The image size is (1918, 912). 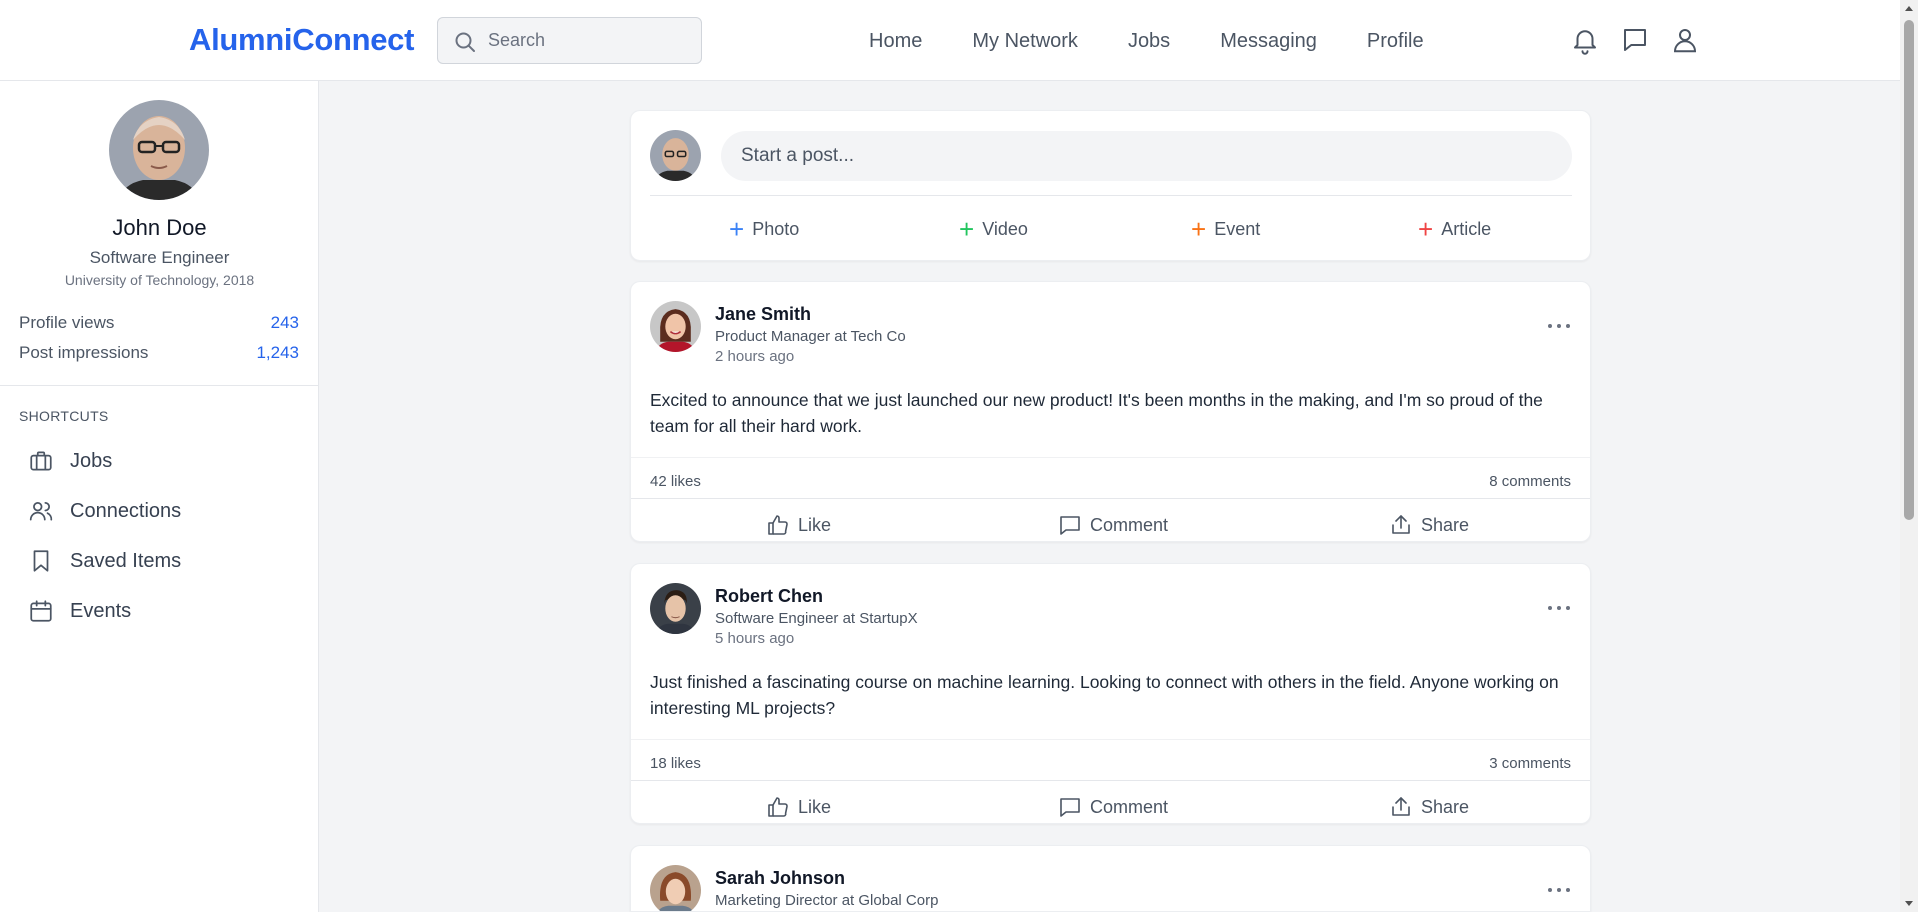 I want to click on nav-profile: Profile, so click(x=1395, y=41).